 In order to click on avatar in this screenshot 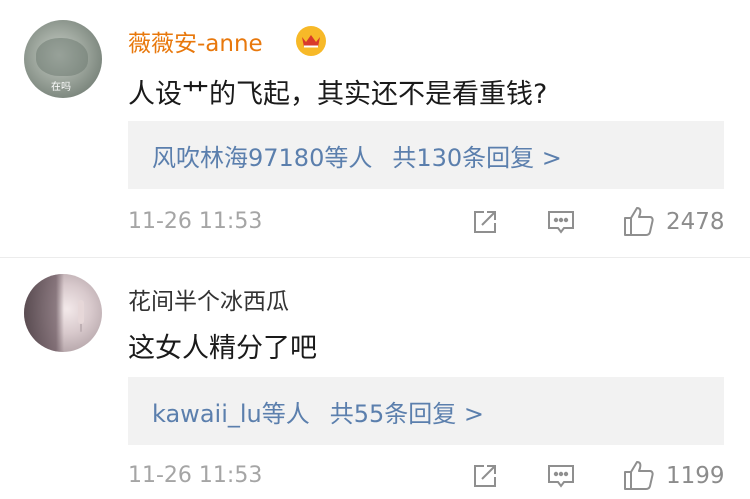, I will do `click(63, 313)`.